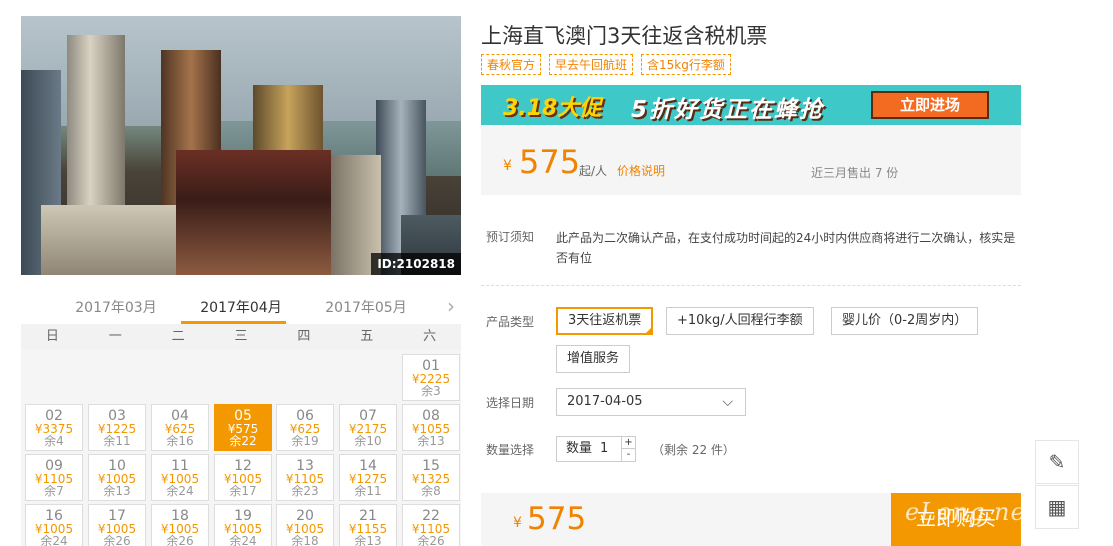 The image size is (1113, 546). Describe the element at coordinates (728, 110) in the screenshot. I see `banner-promo-slogan: 5折好货正在蜂抢` at that location.